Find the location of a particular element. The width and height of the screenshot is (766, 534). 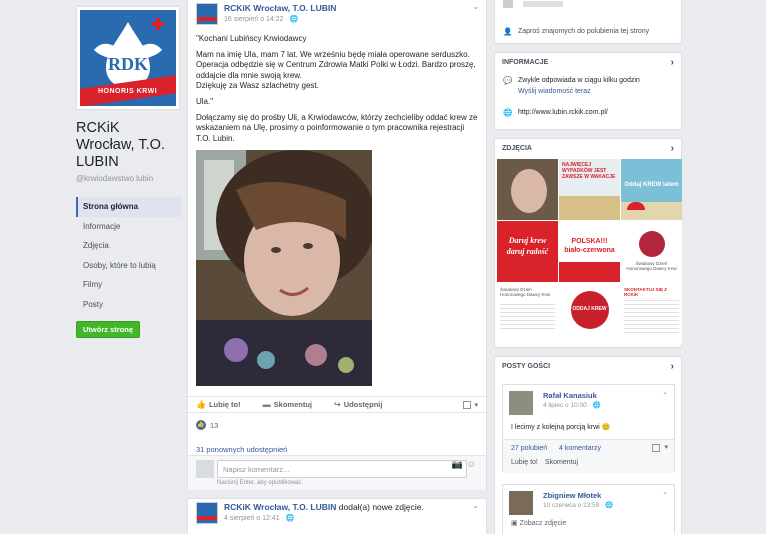

post-photo is located at coordinates (284, 267).